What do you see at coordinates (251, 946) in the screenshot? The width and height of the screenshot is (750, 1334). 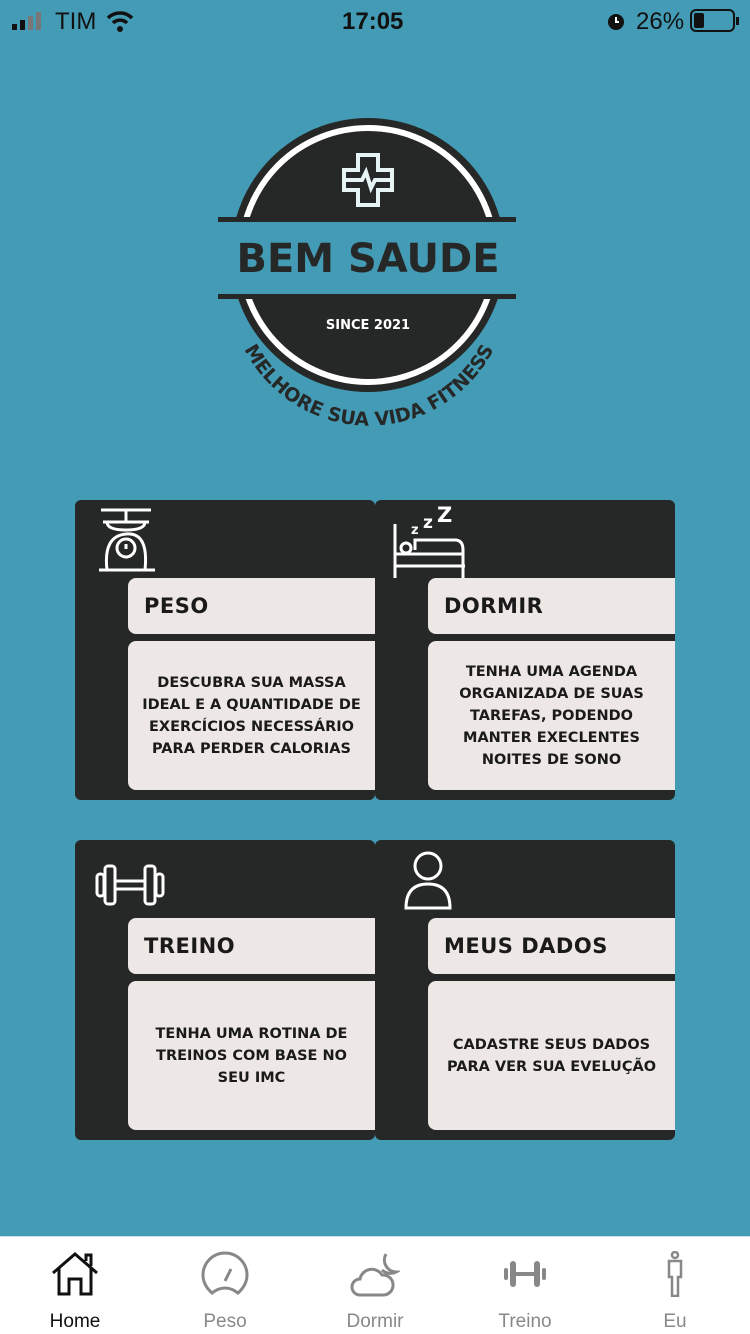 I see `card-title: TREINO` at bounding box center [251, 946].